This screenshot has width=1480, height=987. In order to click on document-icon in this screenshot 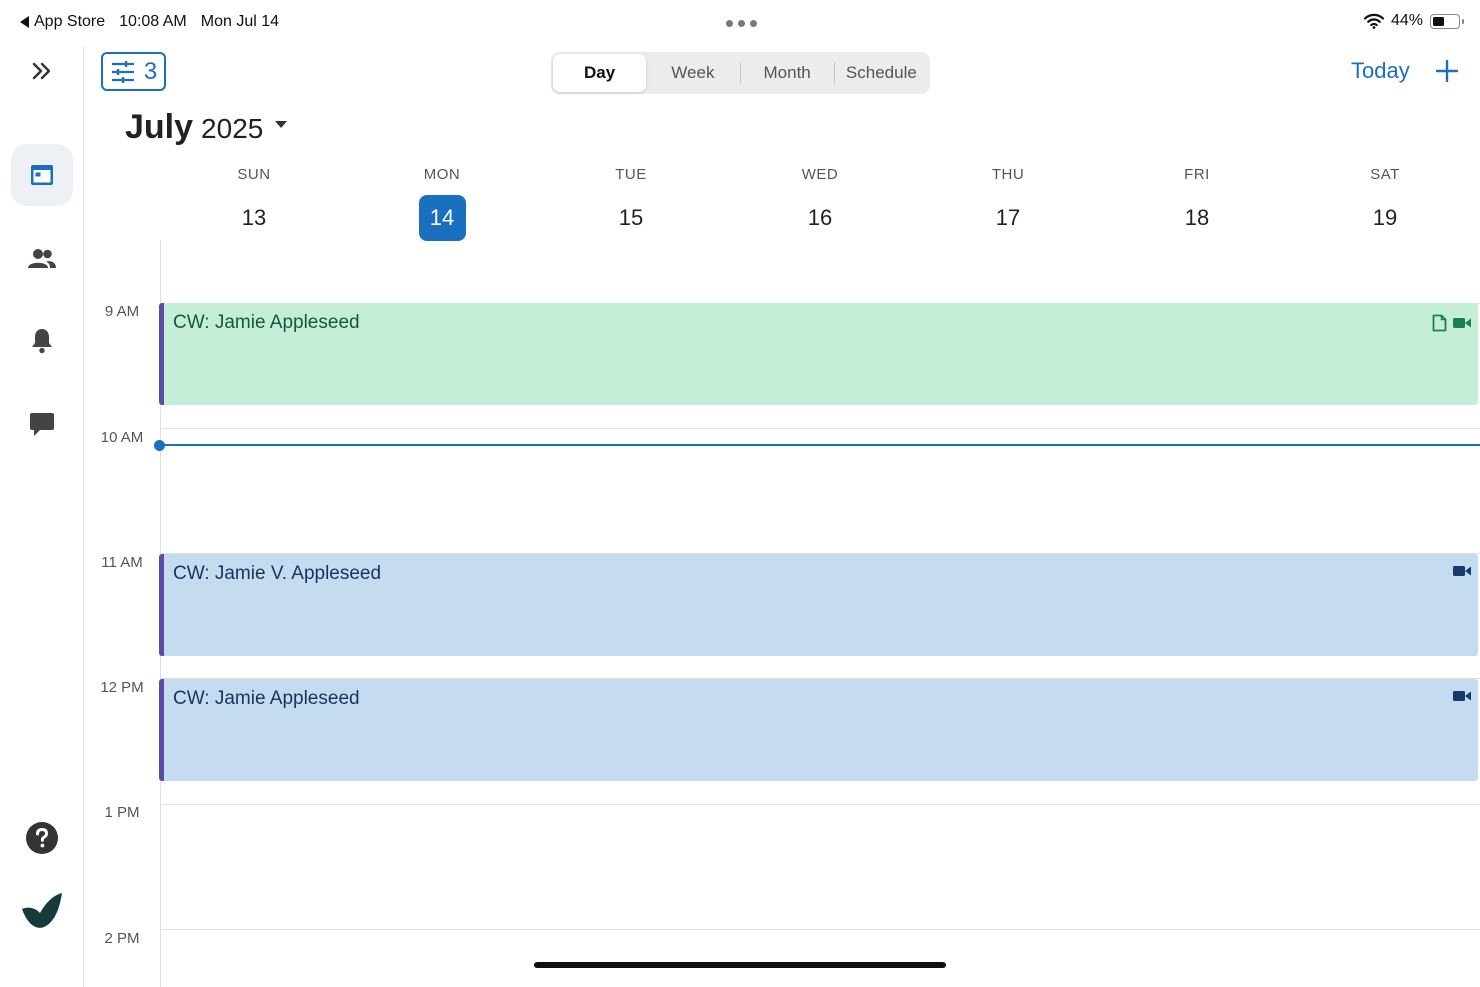, I will do `click(1439, 323)`.